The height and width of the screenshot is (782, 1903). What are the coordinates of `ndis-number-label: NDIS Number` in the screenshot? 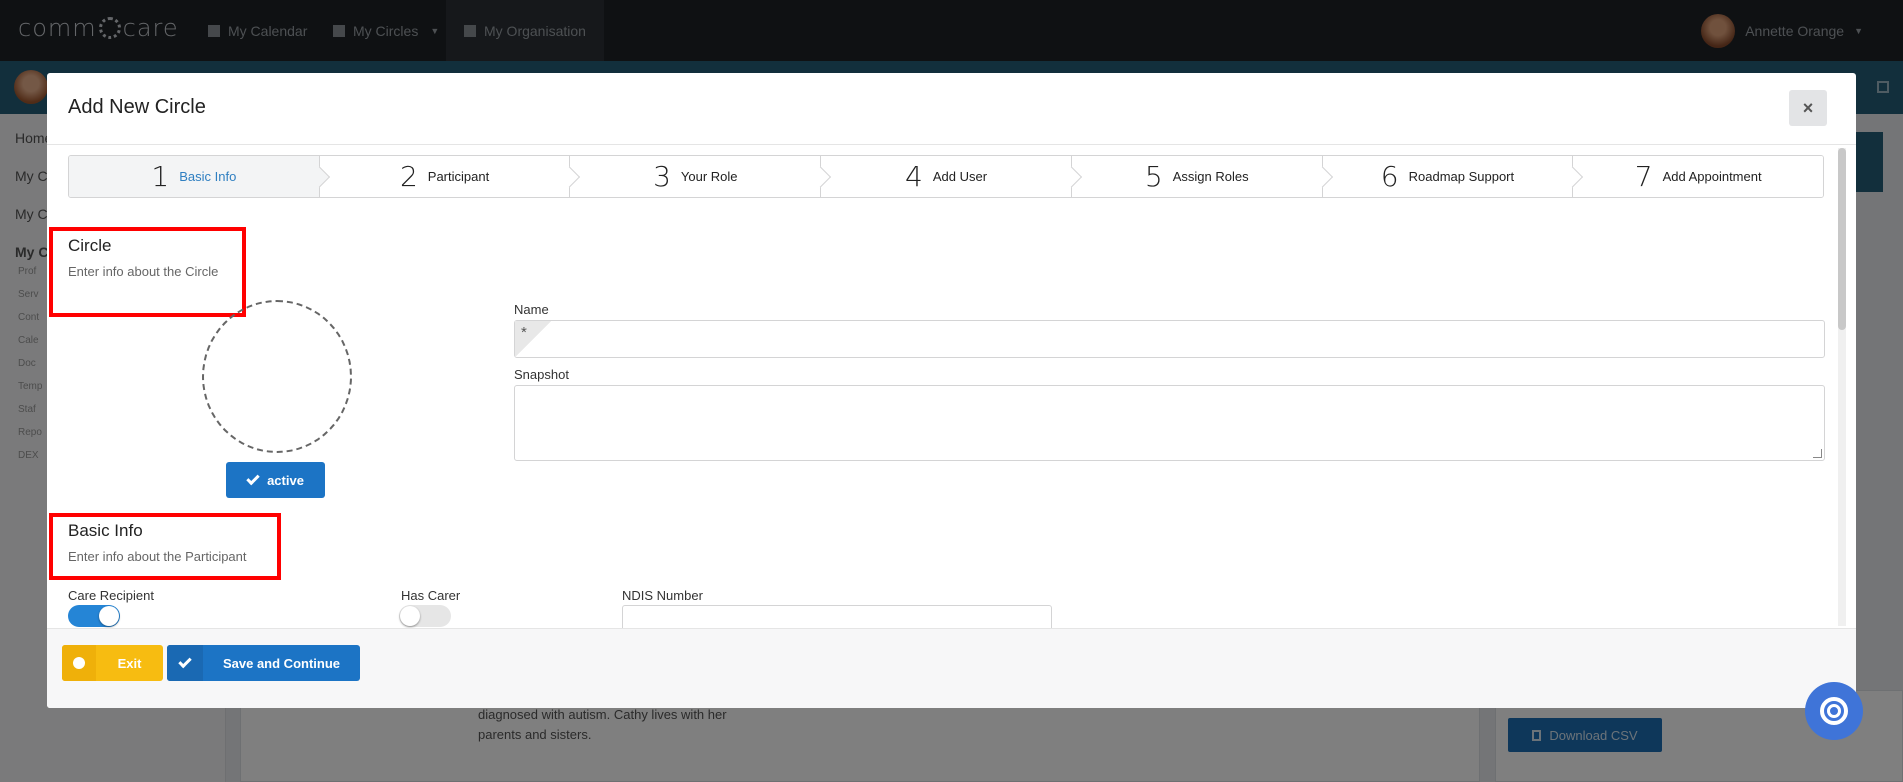 It's located at (662, 595).